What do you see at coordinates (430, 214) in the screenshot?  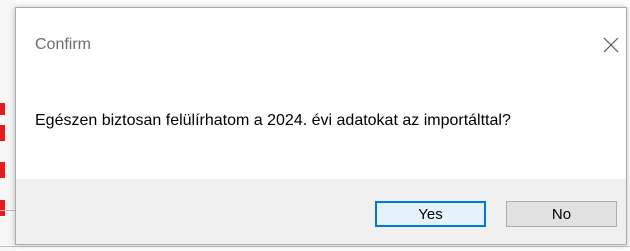 I see `yes-button: Yes` at bounding box center [430, 214].